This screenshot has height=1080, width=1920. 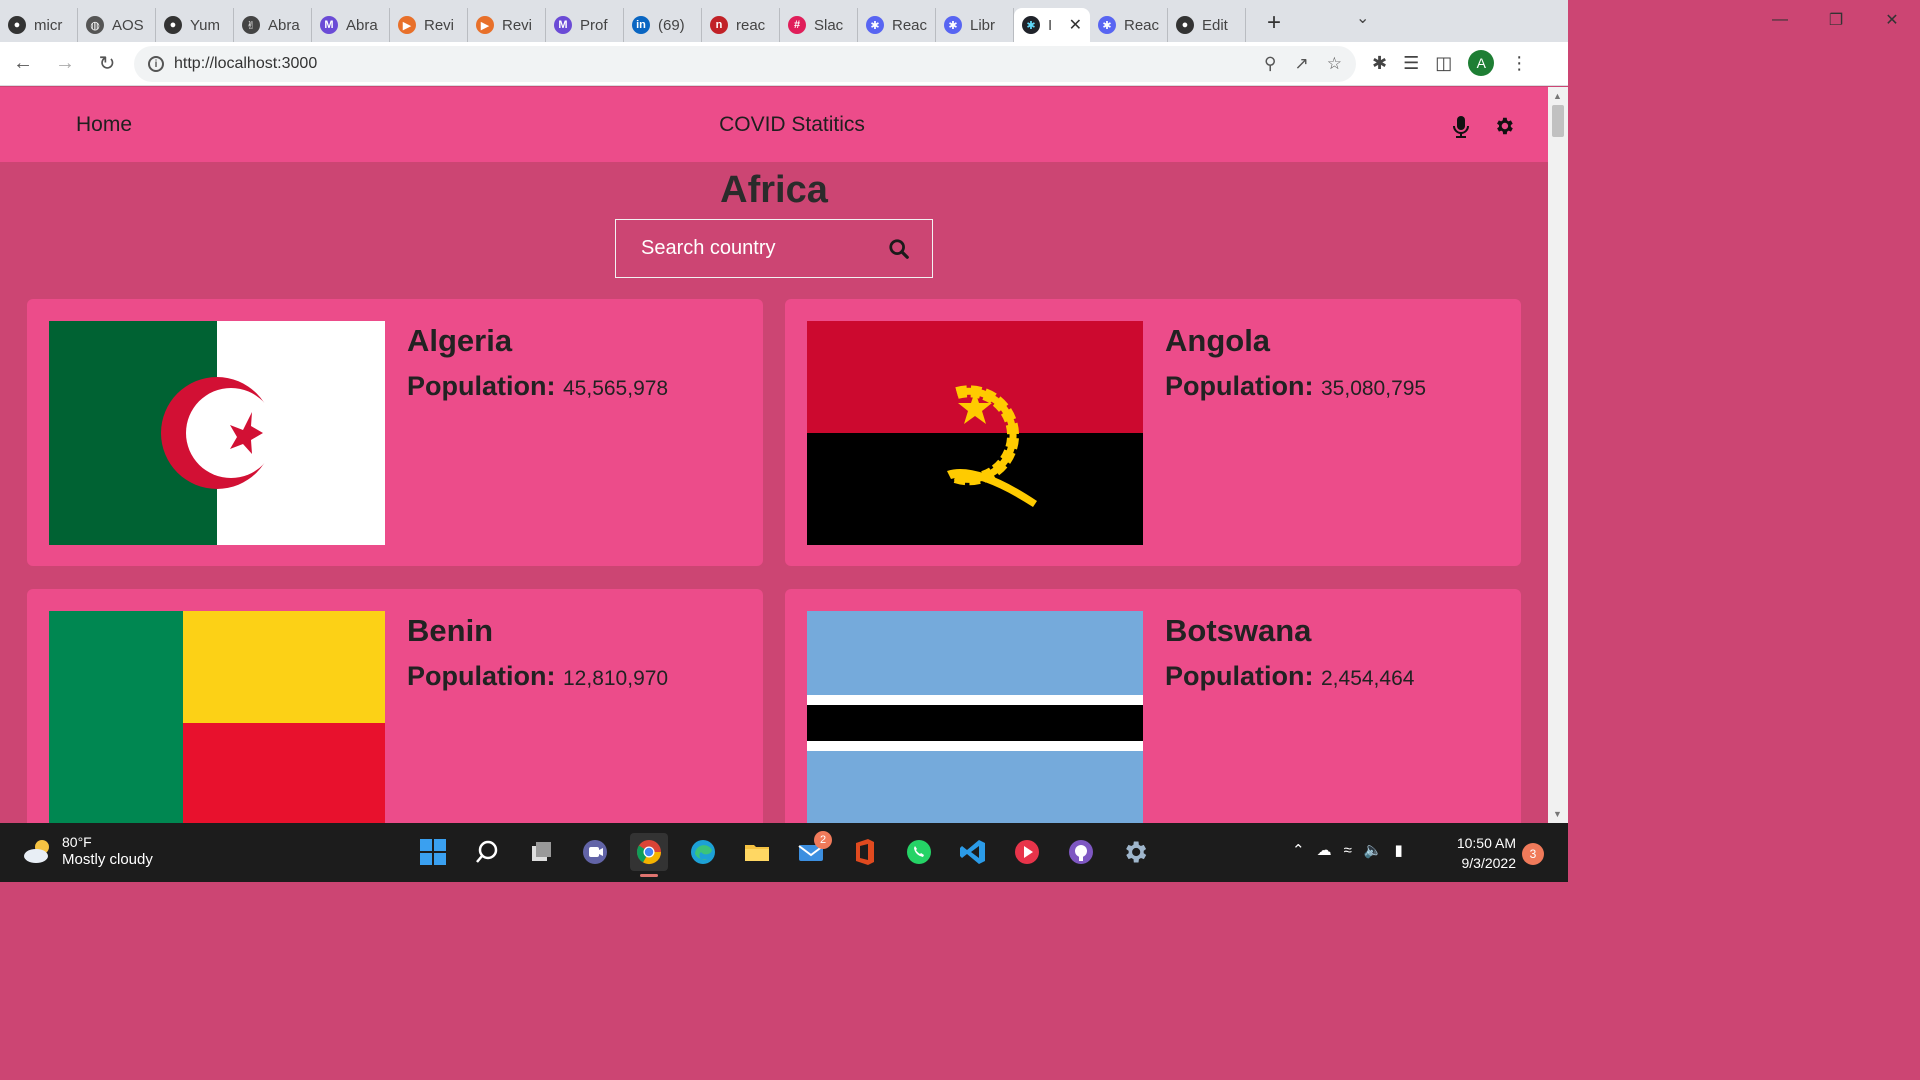 What do you see at coordinates (156, 64) in the screenshot?
I see `site-info-icon: i` at bounding box center [156, 64].